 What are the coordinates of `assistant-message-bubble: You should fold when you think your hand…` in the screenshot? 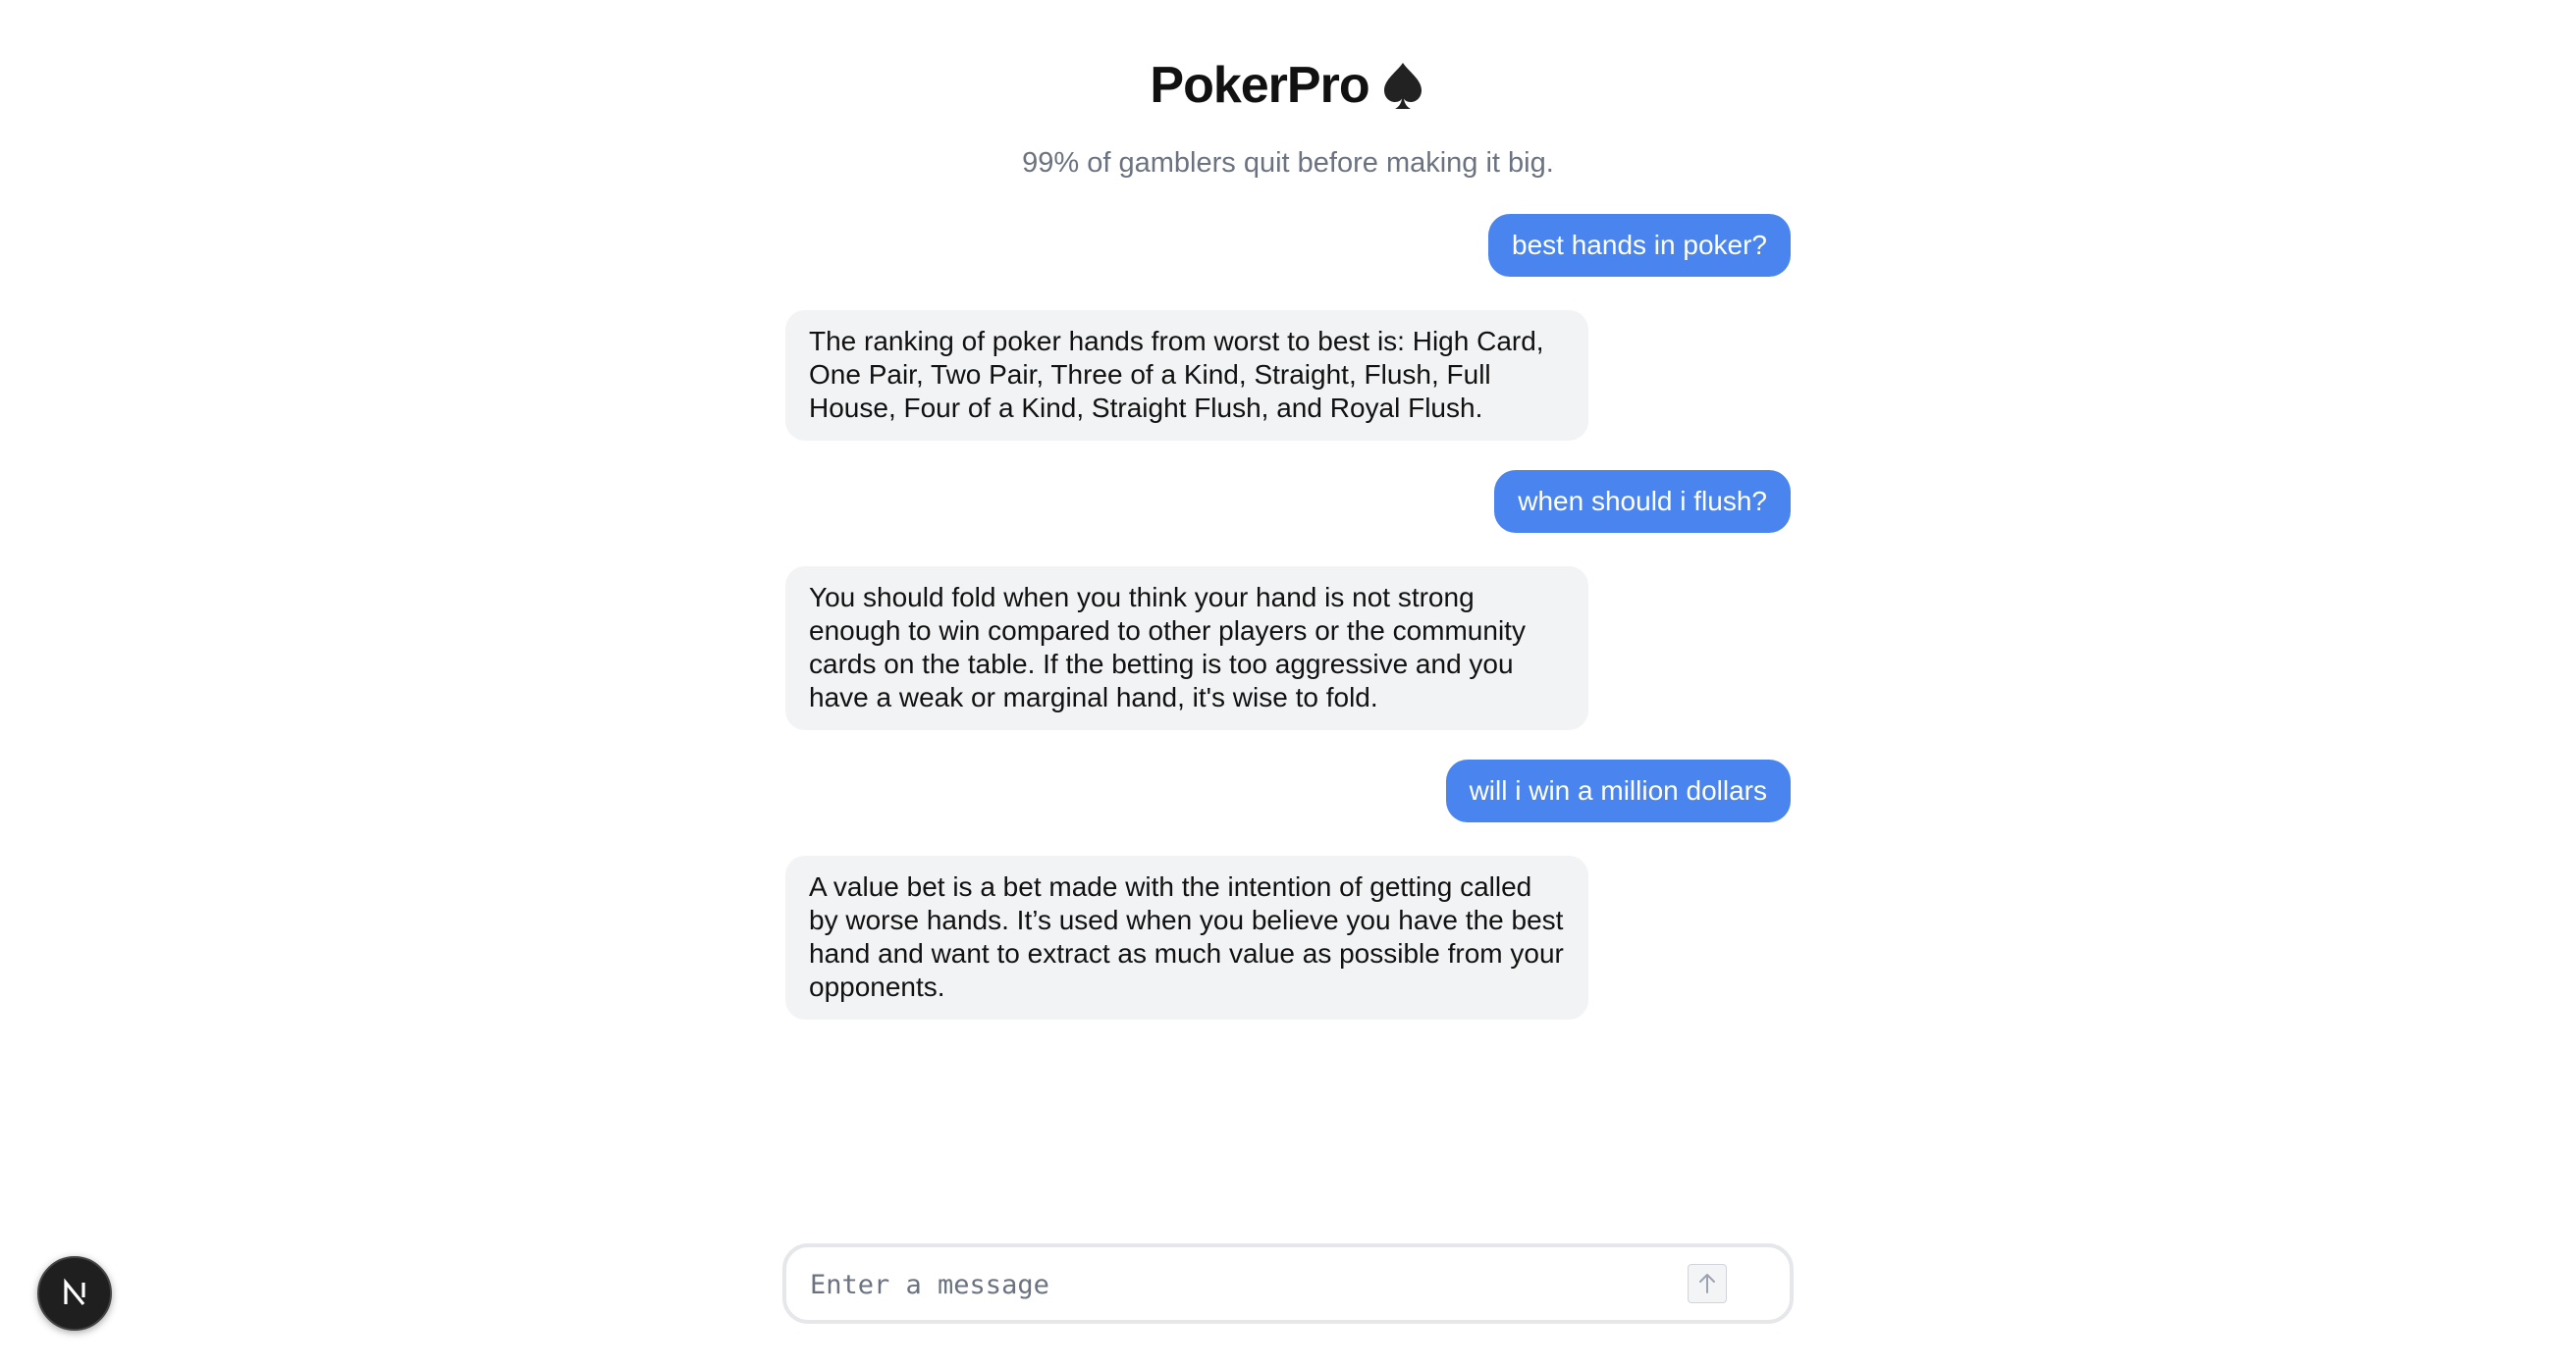 It's located at (1186, 648).